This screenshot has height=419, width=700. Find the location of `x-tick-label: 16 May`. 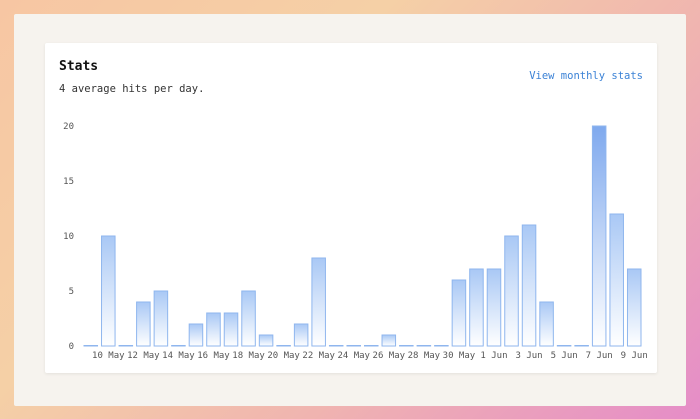

x-tick-label: 16 May is located at coordinates (213, 356).